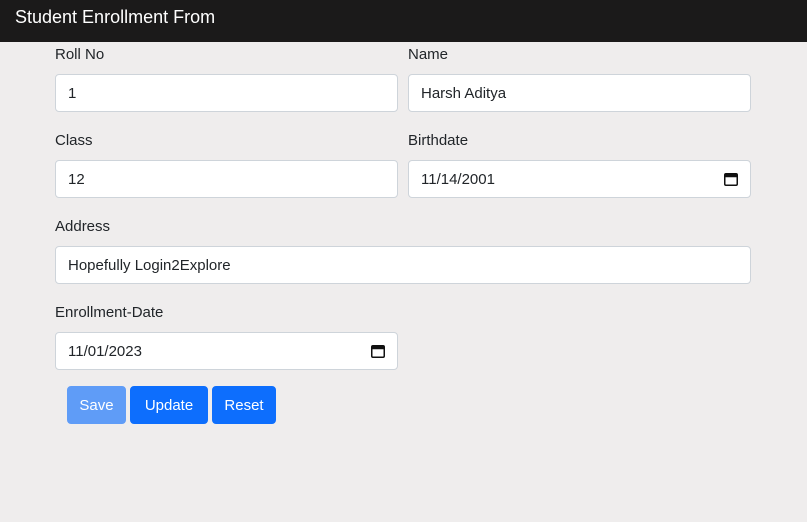 The height and width of the screenshot is (522, 807). Describe the element at coordinates (226, 93) in the screenshot. I see `roll-no-input: 1` at that location.